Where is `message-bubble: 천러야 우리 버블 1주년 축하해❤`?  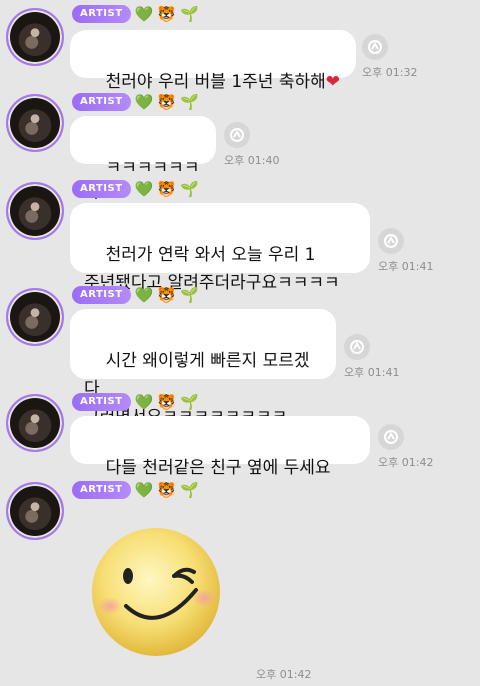
message-bubble: 천러야 우리 버블 1주년 축하해❤ is located at coordinates (213, 61).